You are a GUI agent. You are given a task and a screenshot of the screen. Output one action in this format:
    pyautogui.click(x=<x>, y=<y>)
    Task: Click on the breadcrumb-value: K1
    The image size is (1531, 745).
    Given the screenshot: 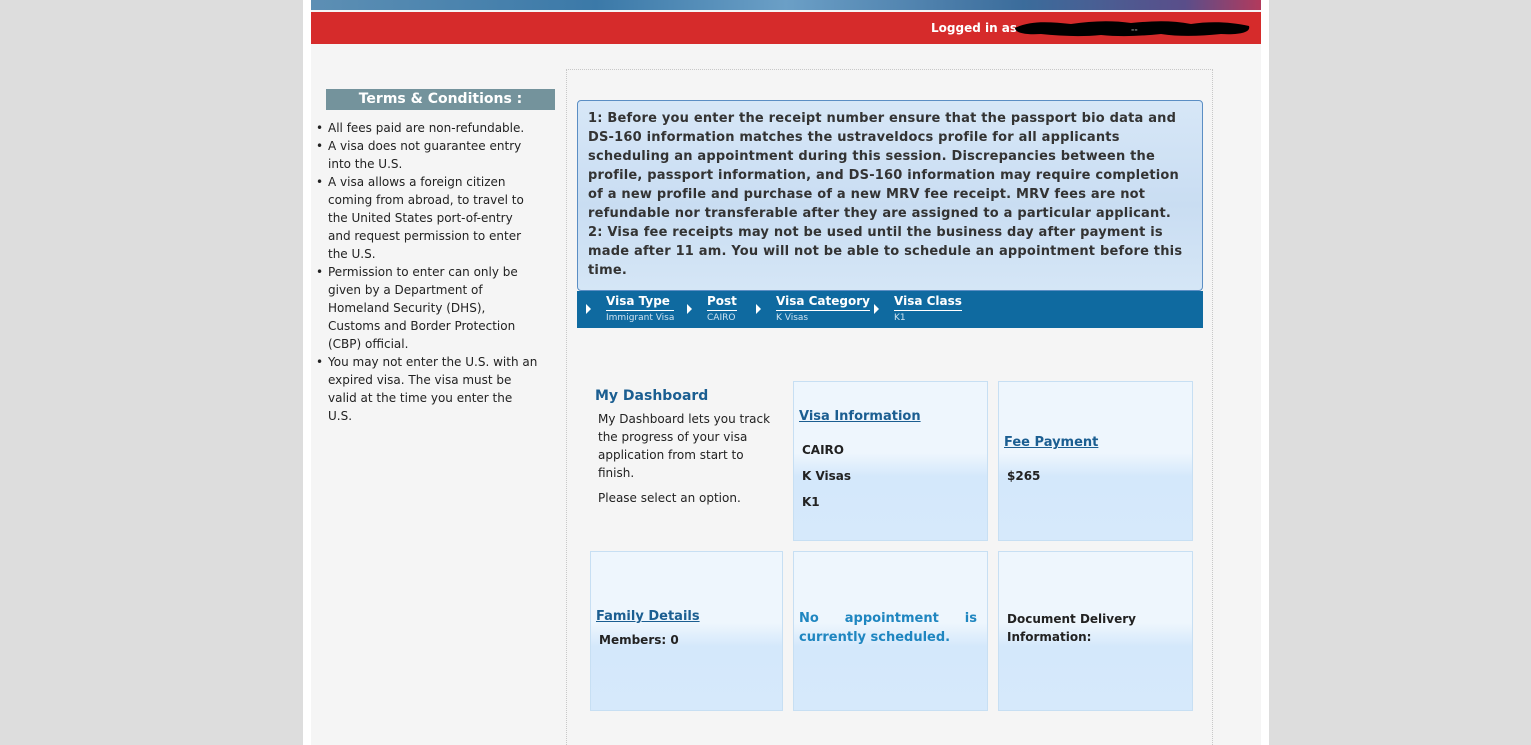 What is the action you would take?
    pyautogui.click(x=900, y=318)
    